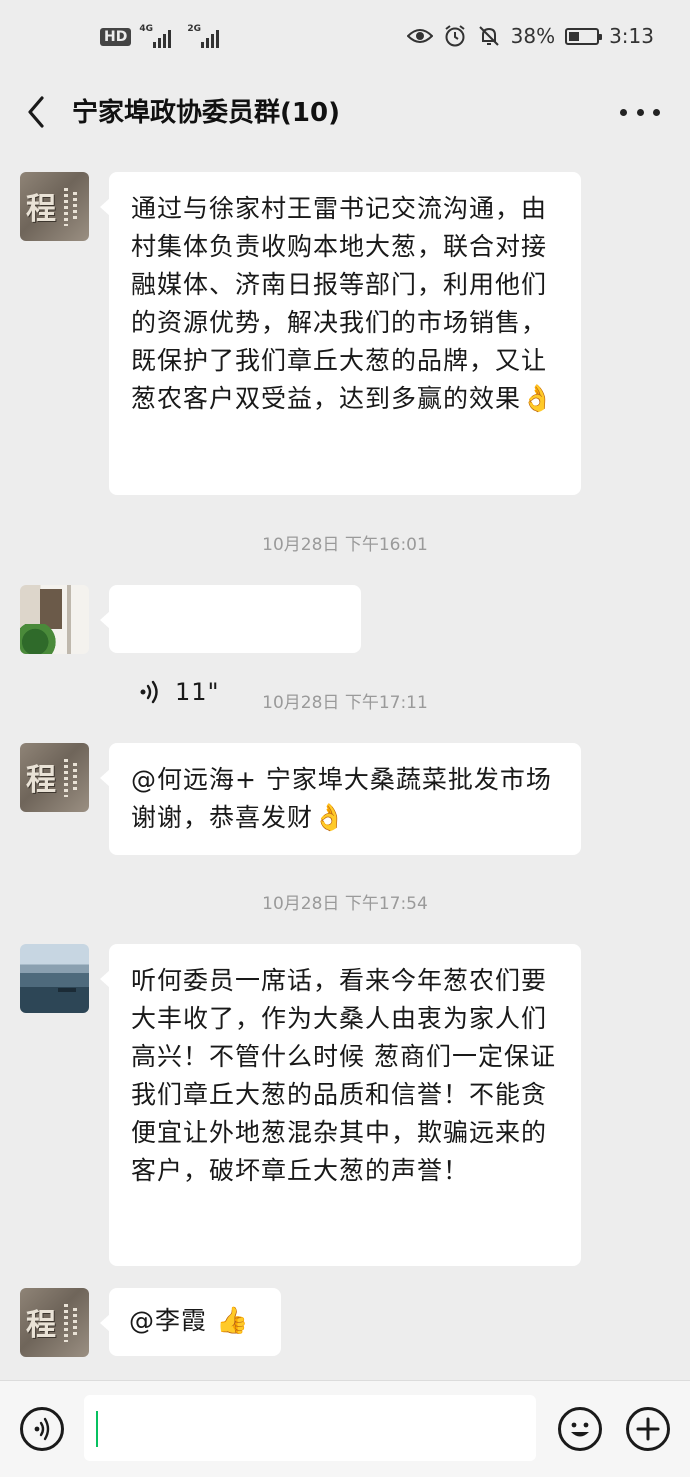  I want to click on text-cursor, so click(97, 1429).